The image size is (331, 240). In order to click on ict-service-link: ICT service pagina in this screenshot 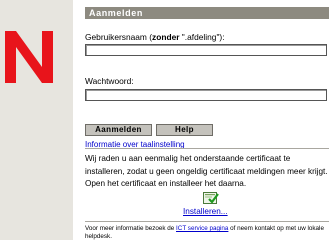, I will do `click(202, 228)`.